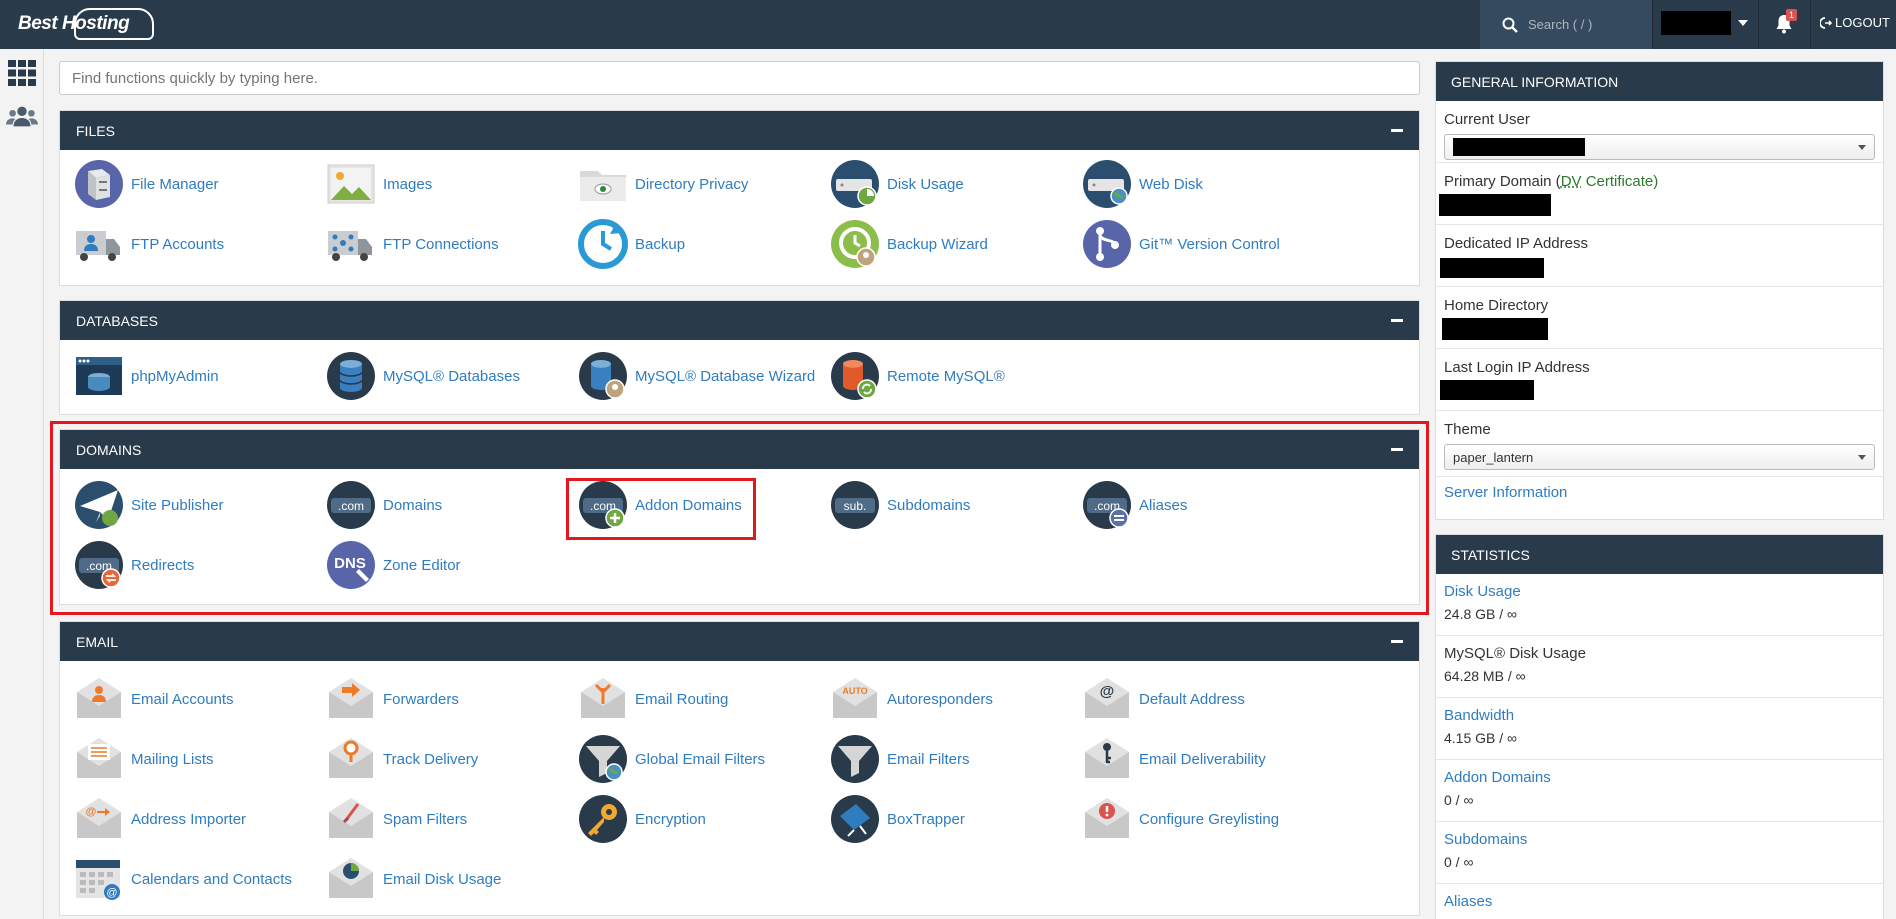  What do you see at coordinates (1659, 591) in the screenshot?
I see `stat-disk-usage-link: Disk Usage` at bounding box center [1659, 591].